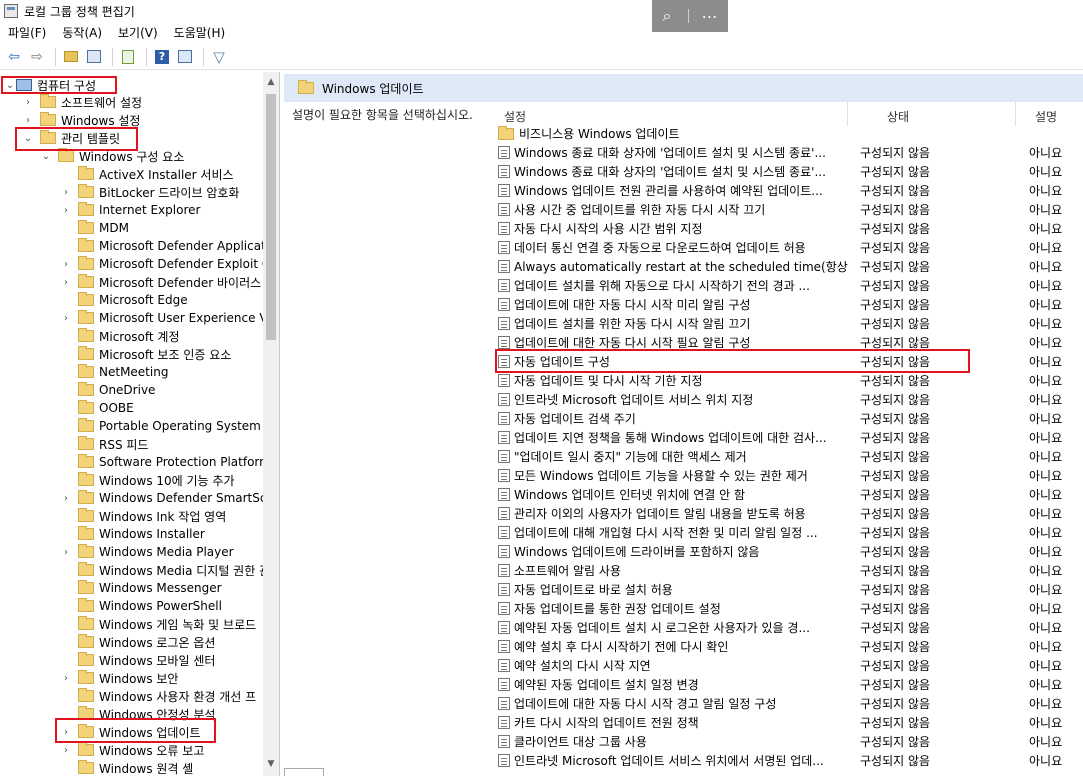  I want to click on tree-item-admin-templates: ⌄ 관리 템플릿, so click(71, 138).